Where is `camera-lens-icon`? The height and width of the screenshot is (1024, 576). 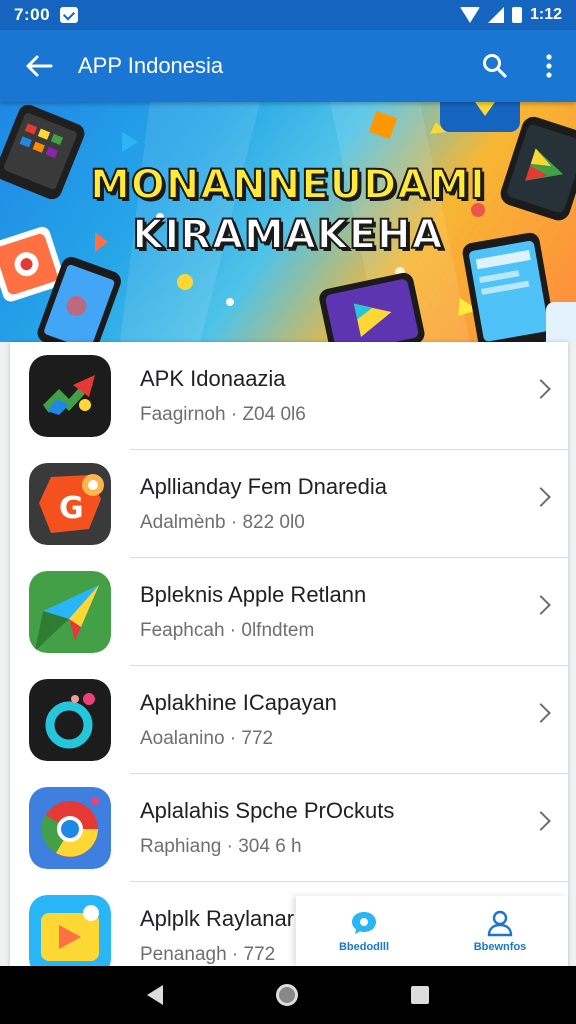 camera-lens-icon is located at coordinates (70, 720).